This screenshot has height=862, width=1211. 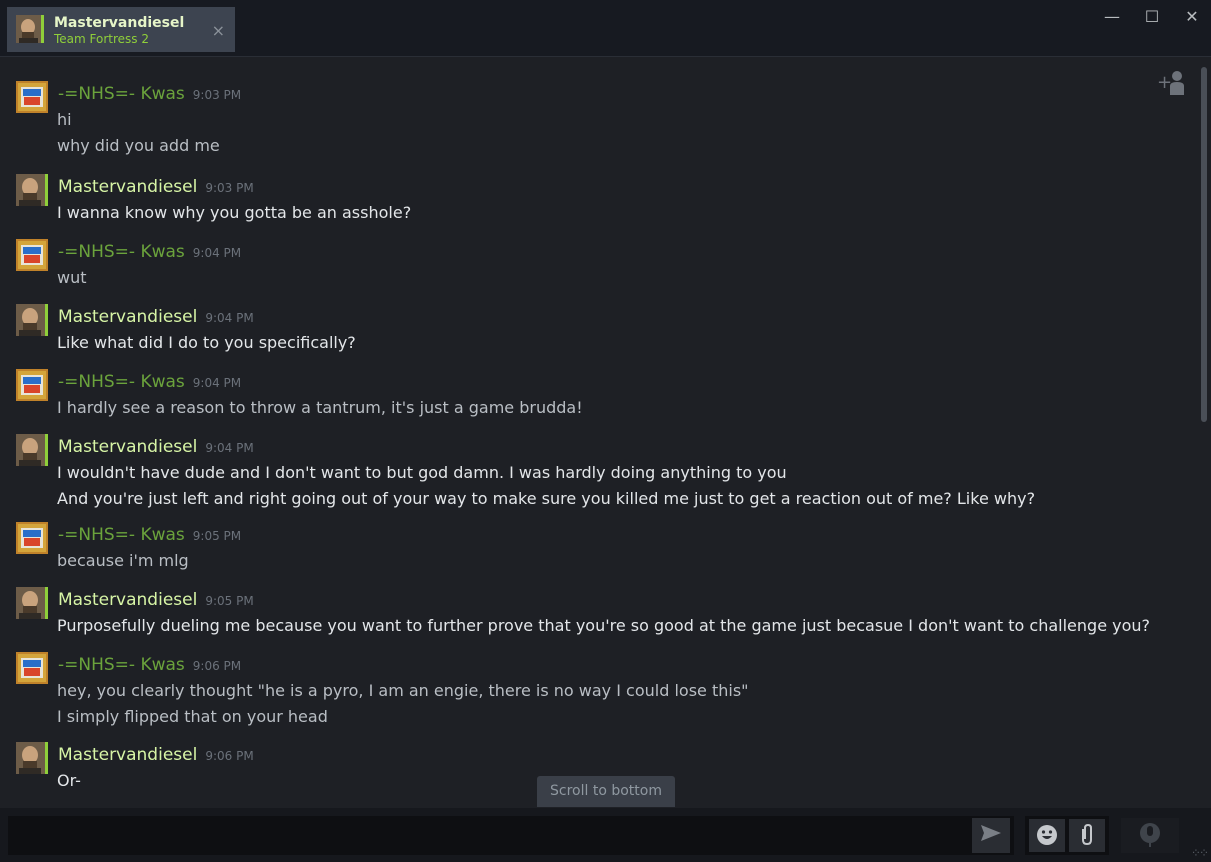 I want to click on window-close-button: ✕, so click(x=1192, y=18).